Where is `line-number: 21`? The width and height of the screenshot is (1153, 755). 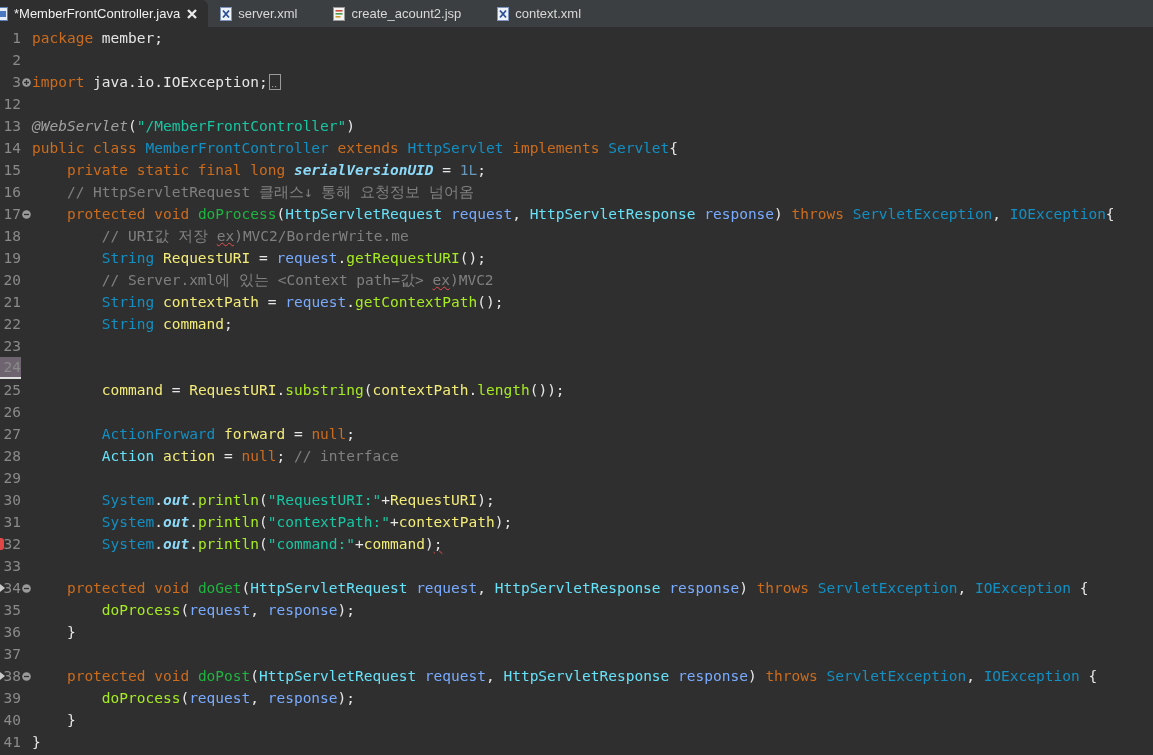 line-number: 21 is located at coordinates (11, 302).